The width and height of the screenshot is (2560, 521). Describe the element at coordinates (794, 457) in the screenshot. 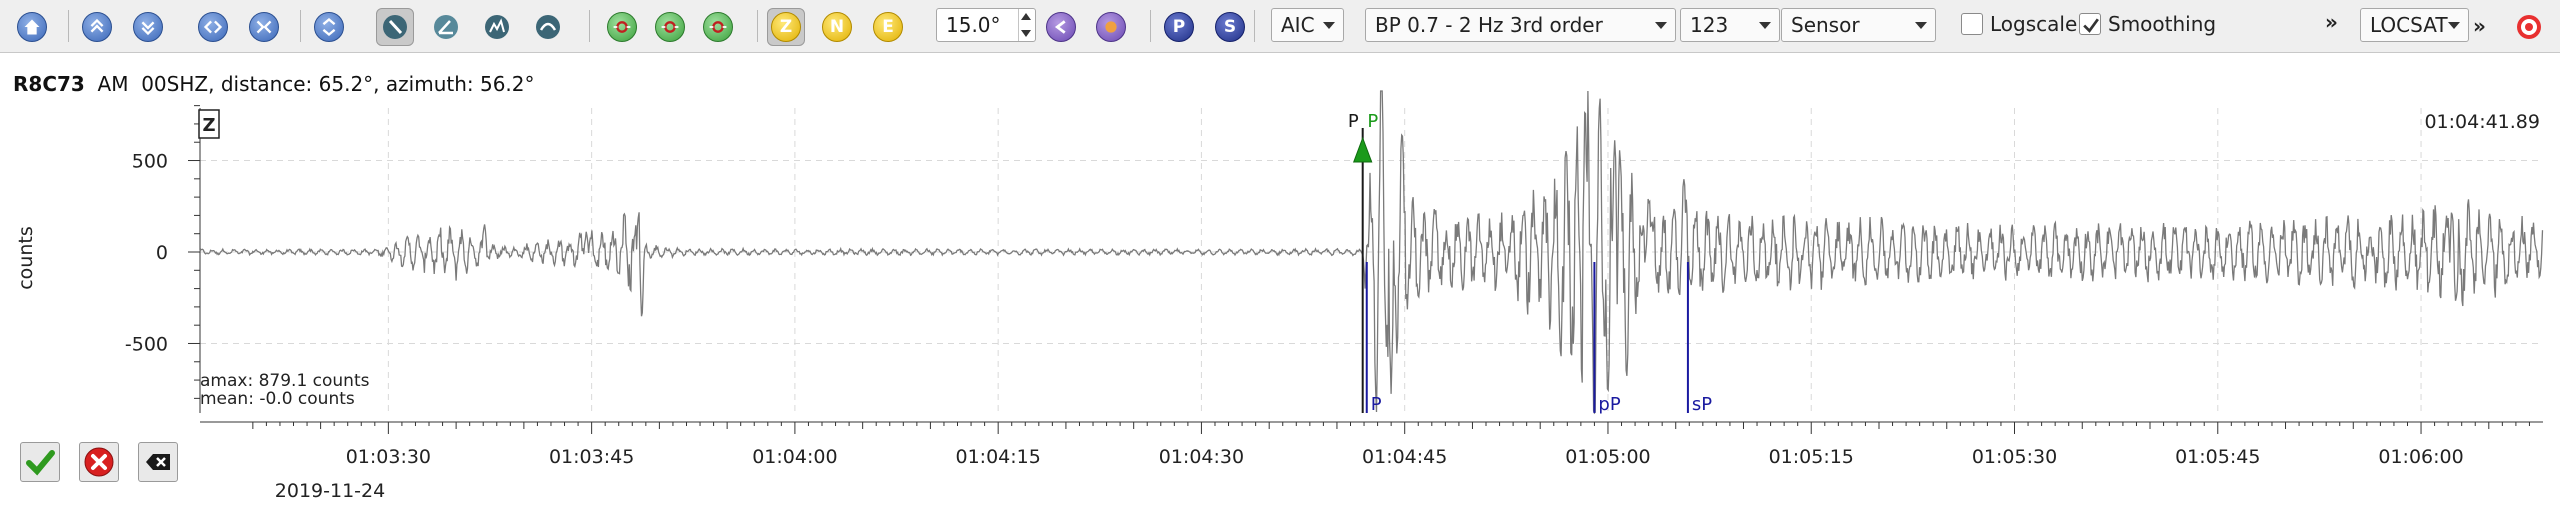

I see `x-tick-label: 01:04:00` at that location.